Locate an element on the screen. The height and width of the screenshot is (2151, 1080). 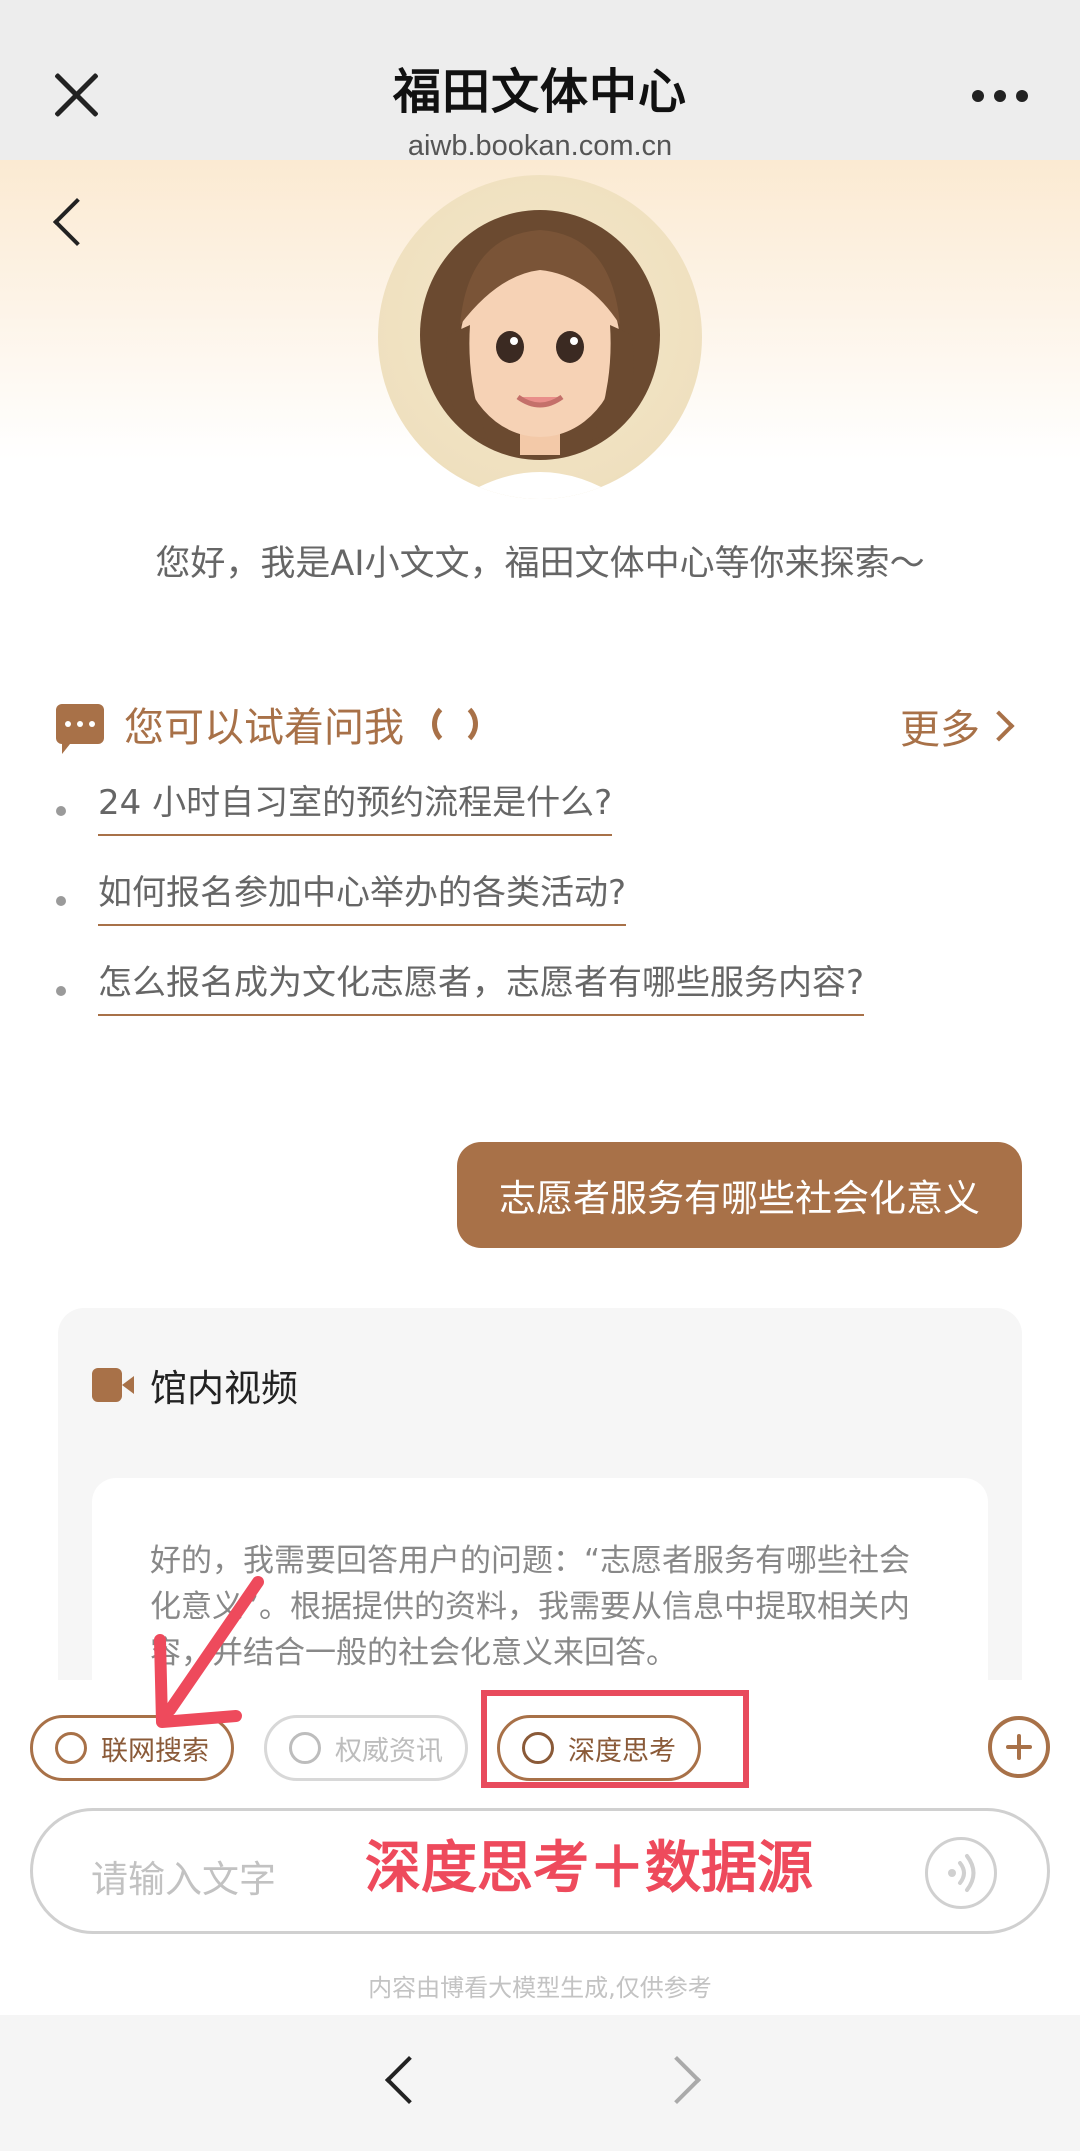
globe-search-icon is located at coordinates (71, 1748).